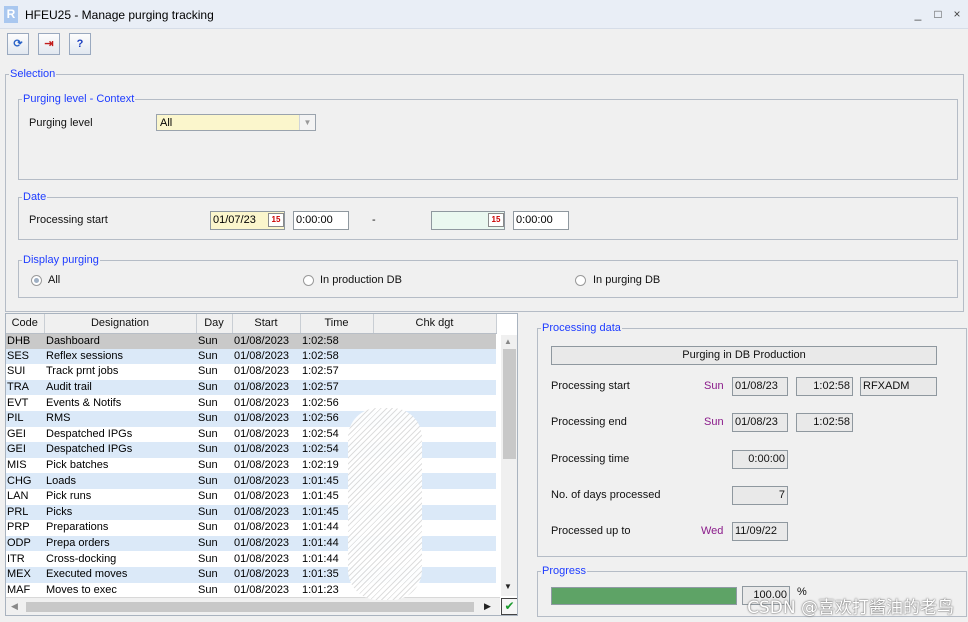 This screenshot has width=968, height=622. What do you see at coordinates (361, 280) in the screenshot?
I see `radio-production-db-label: In production DB` at bounding box center [361, 280].